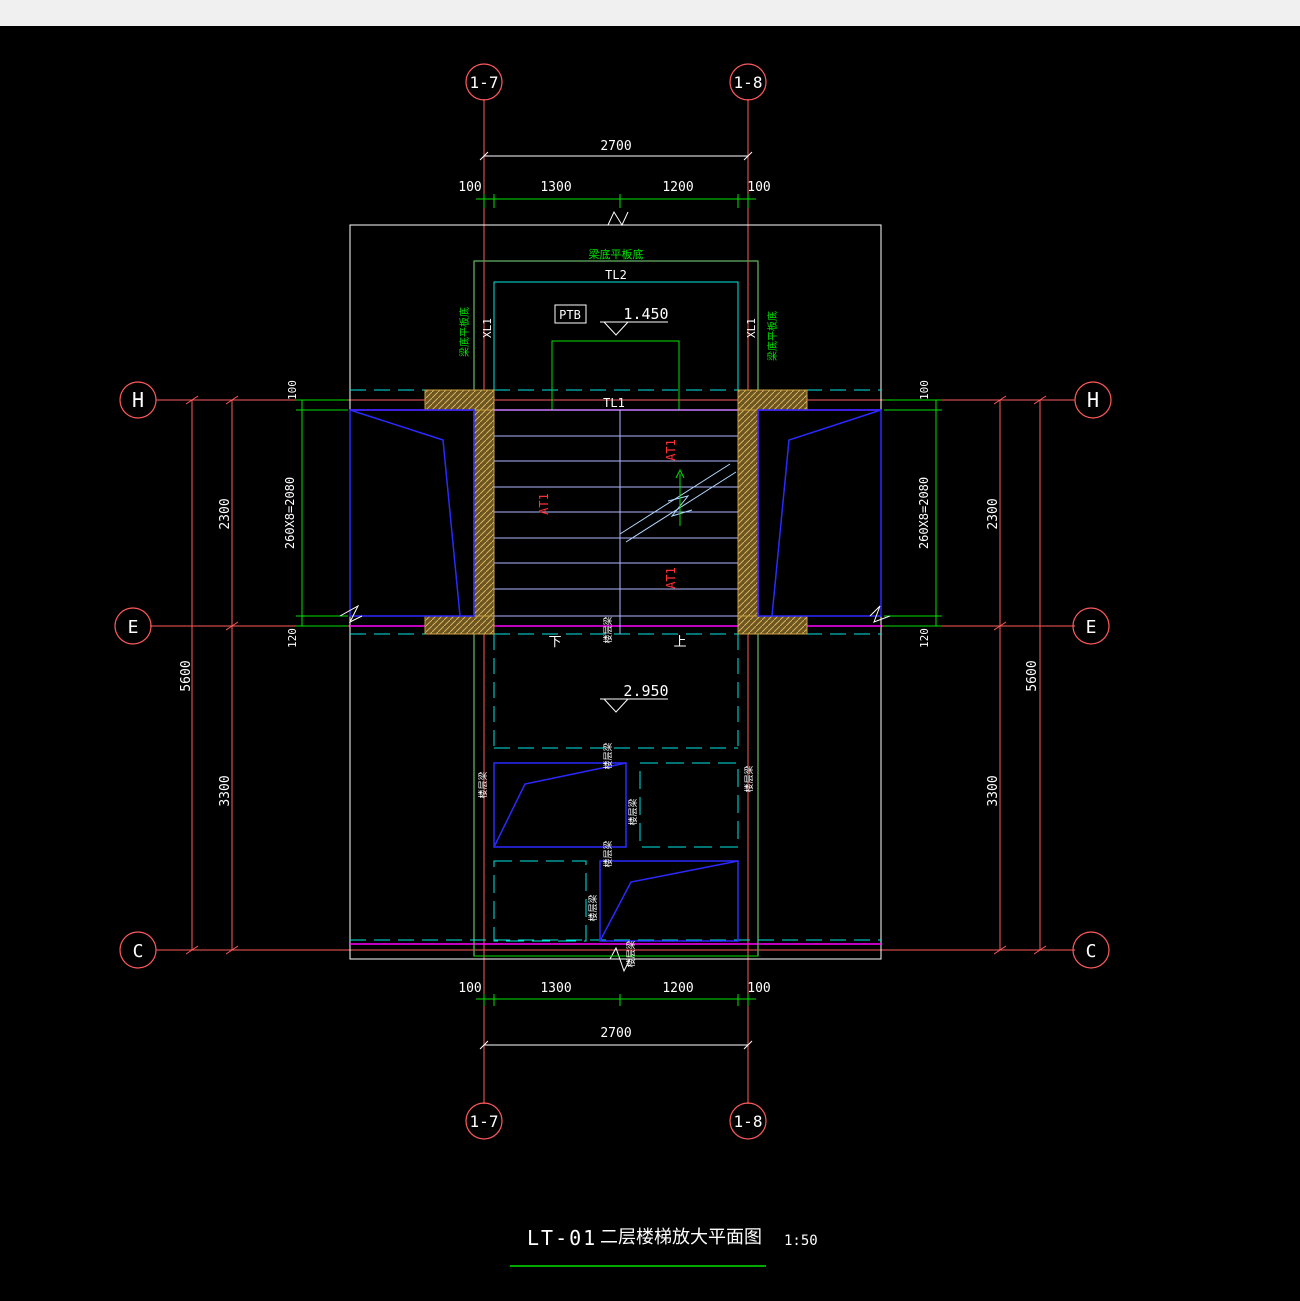 This screenshot has height=1301, width=1300. What do you see at coordinates (487, 328) in the screenshot?
I see `label-xl1-left: XL1` at bounding box center [487, 328].